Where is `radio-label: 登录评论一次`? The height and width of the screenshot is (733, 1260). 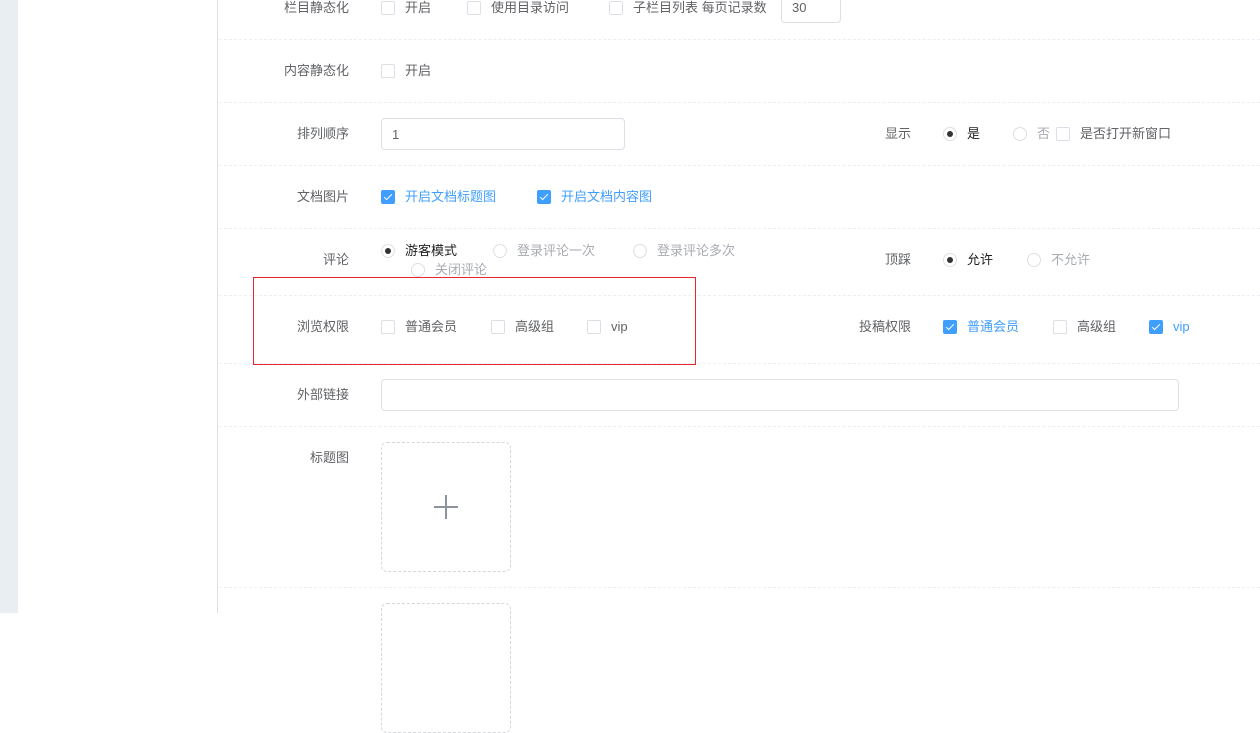 radio-label: 登录评论一次 is located at coordinates (556, 250).